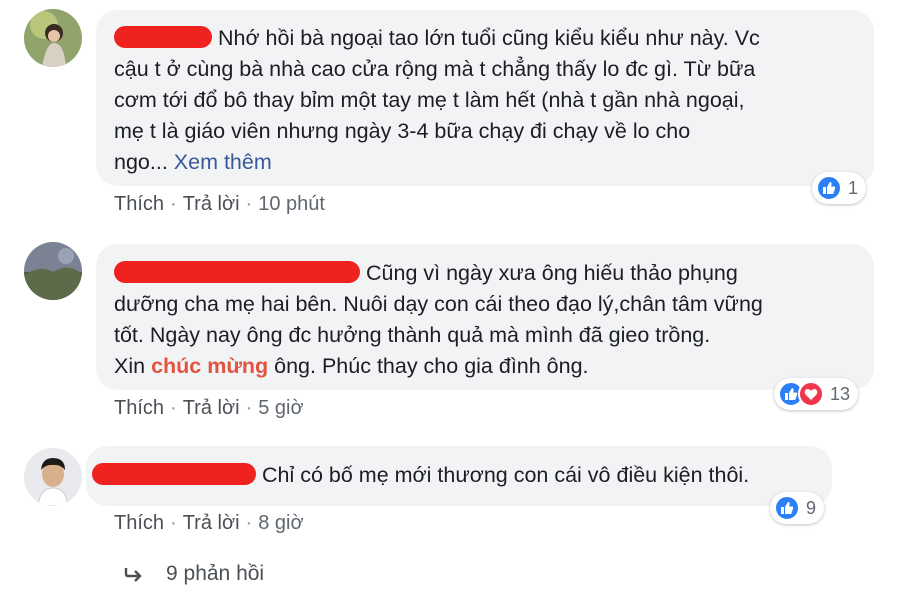  I want to click on comment-actions: Thích · Trả lời · 10 phút, so click(219, 204).